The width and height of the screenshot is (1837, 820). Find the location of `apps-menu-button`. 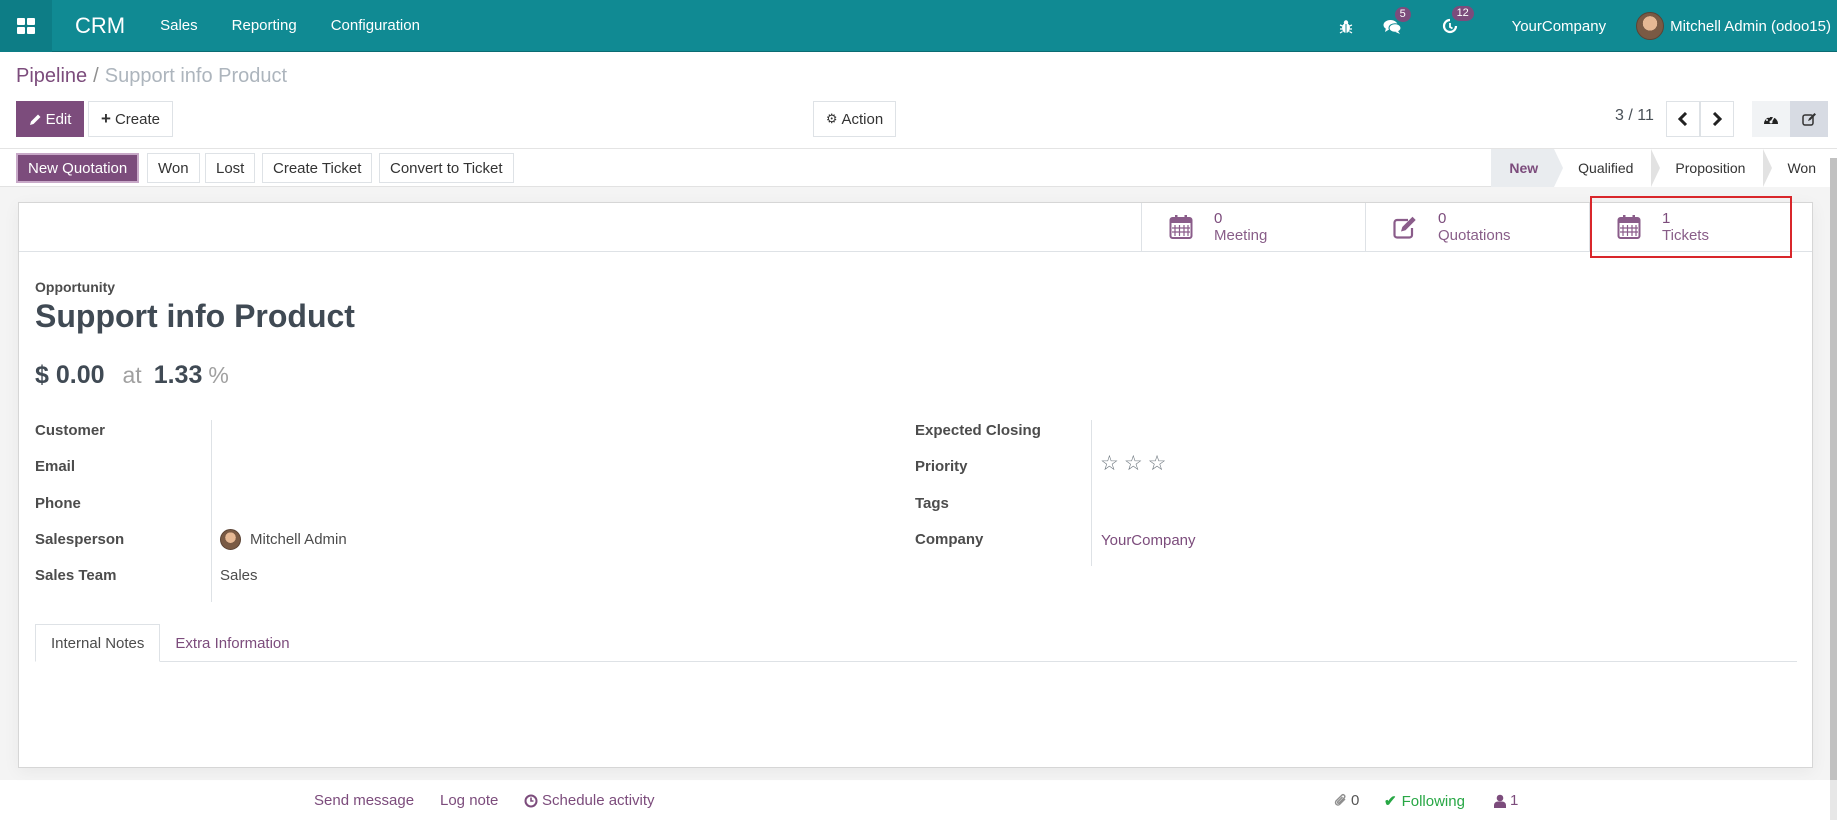

apps-menu-button is located at coordinates (26, 26).